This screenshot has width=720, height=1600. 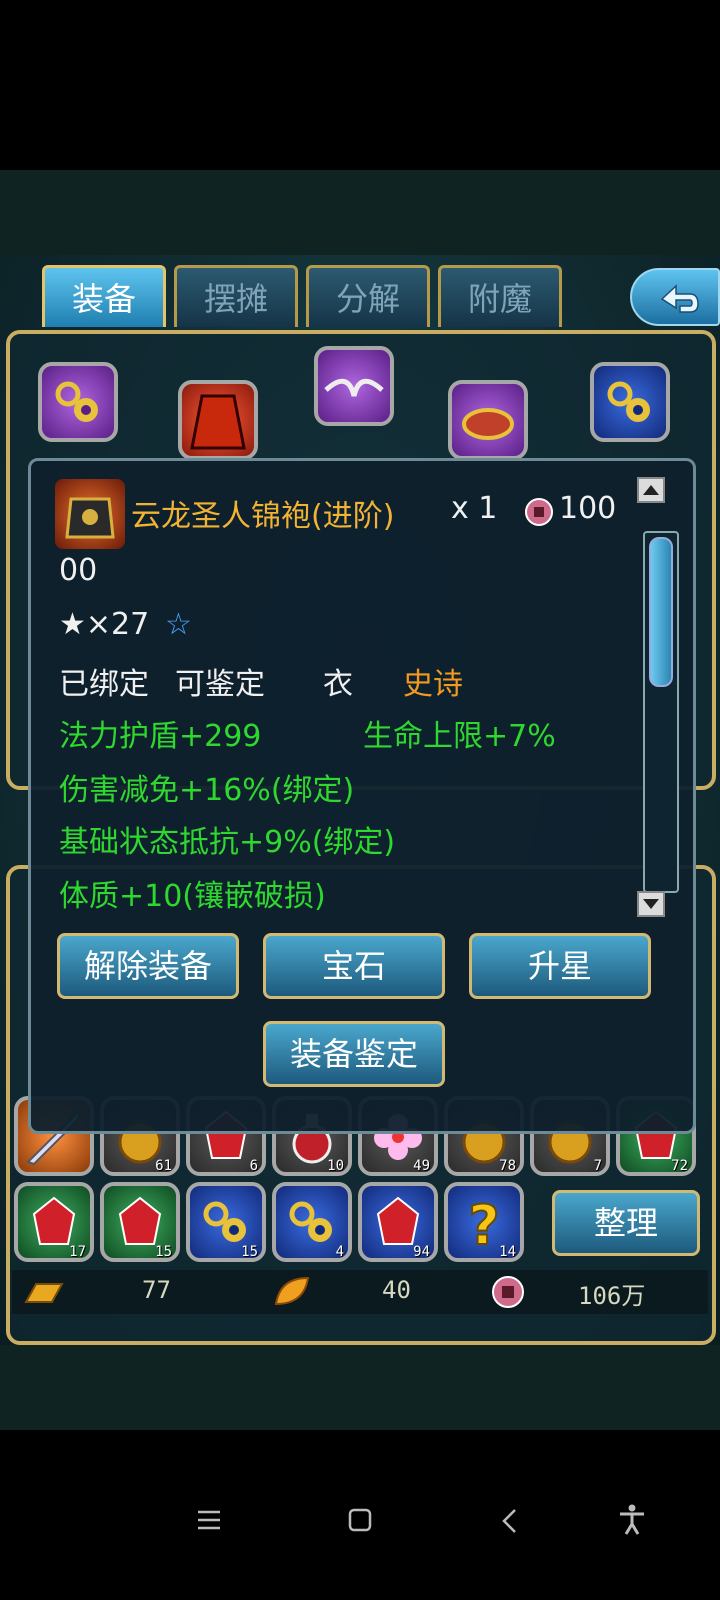 What do you see at coordinates (396, 1290) in the screenshot?
I see `leaf-amount: 40` at bounding box center [396, 1290].